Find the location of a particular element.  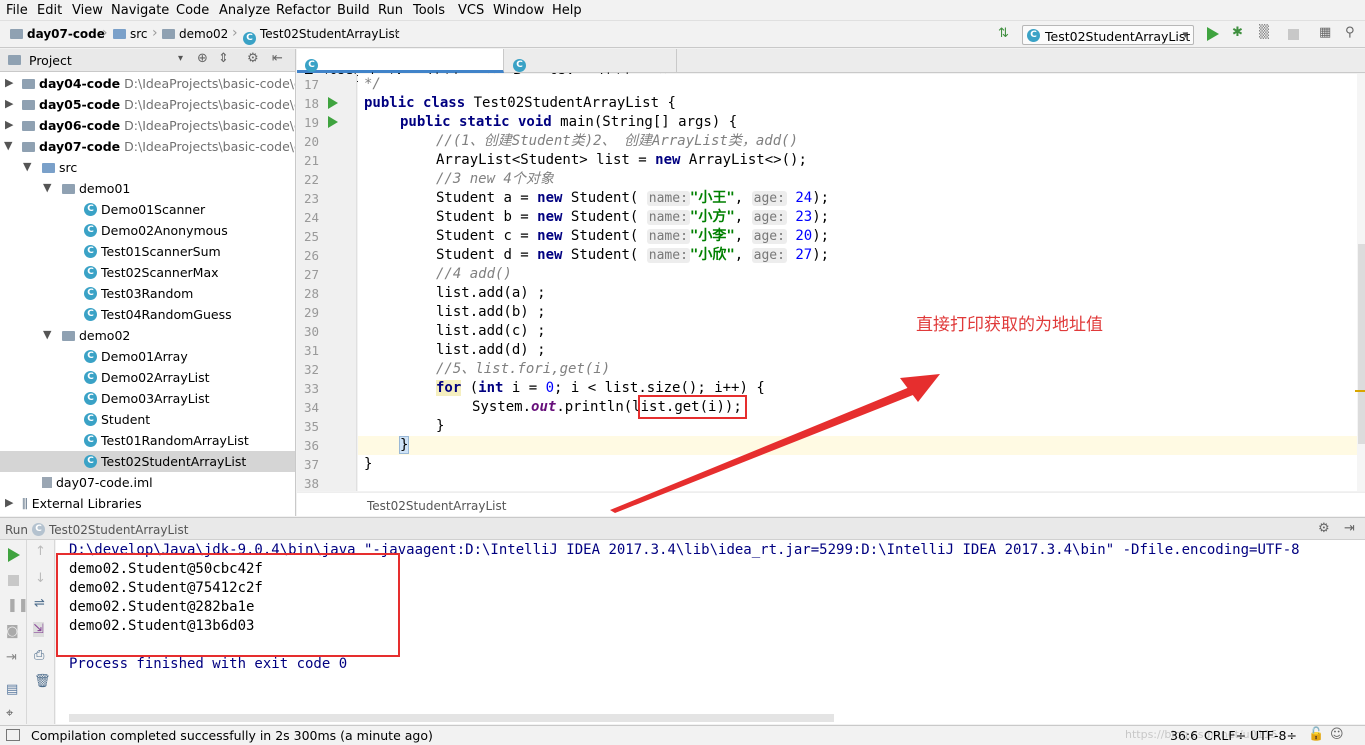

pin-icon: ⌖ is located at coordinates (9, 713).